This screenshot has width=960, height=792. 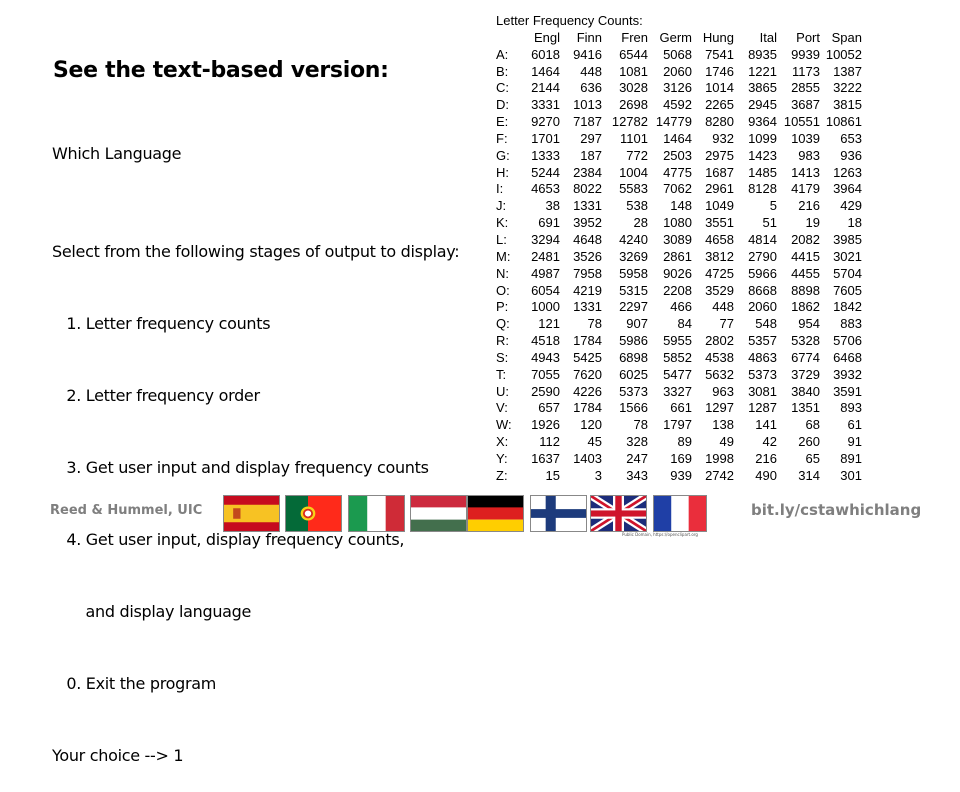 I want to click on count-cell: 91, so click(x=854, y=442).